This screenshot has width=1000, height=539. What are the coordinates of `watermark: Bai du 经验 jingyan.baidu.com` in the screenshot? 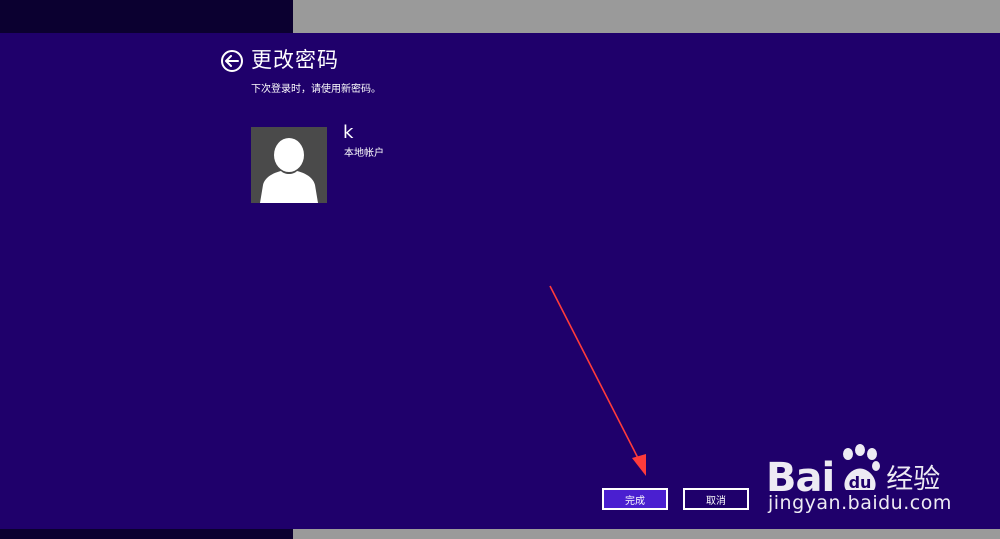 It's located at (876, 475).